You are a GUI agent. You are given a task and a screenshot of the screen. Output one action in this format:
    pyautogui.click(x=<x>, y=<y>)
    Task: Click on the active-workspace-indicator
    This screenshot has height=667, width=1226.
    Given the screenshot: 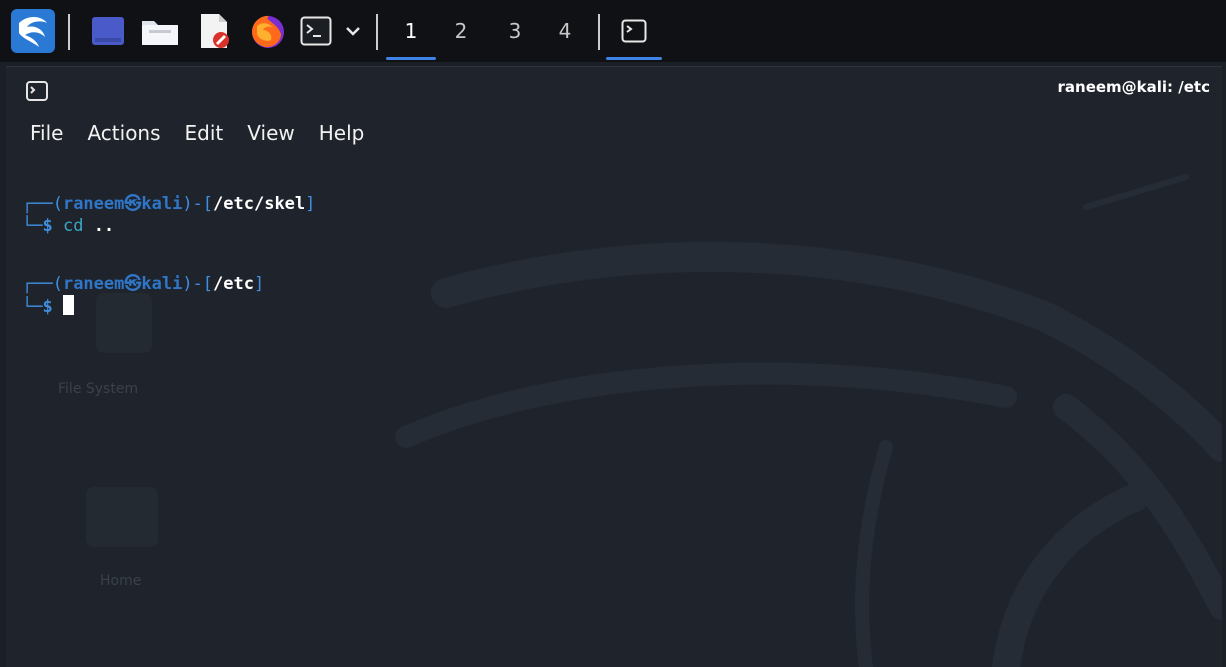 What is the action you would take?
    pyautogui.click(x=411, y=58)
    